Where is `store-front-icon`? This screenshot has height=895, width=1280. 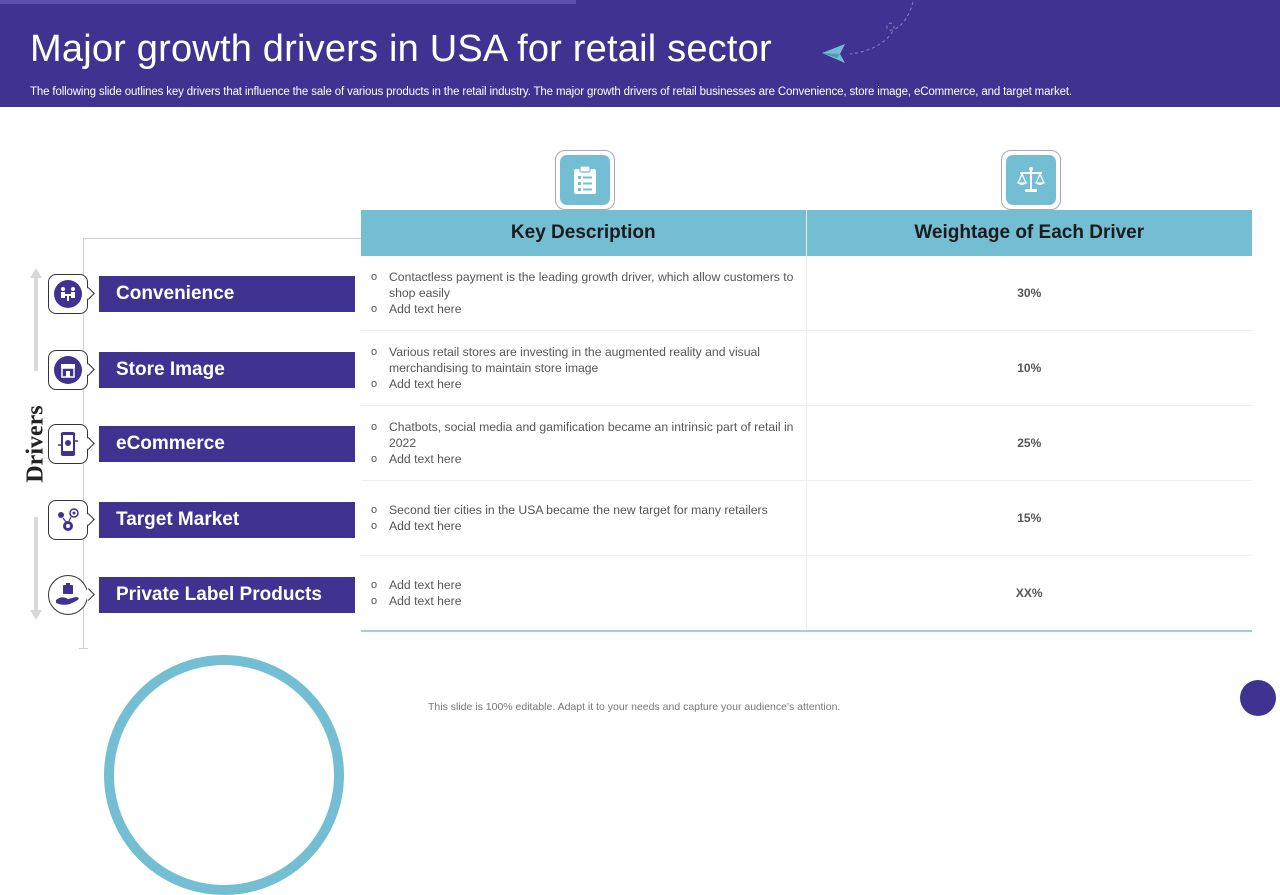 store-front-icon is located at coordinates (68, 371).